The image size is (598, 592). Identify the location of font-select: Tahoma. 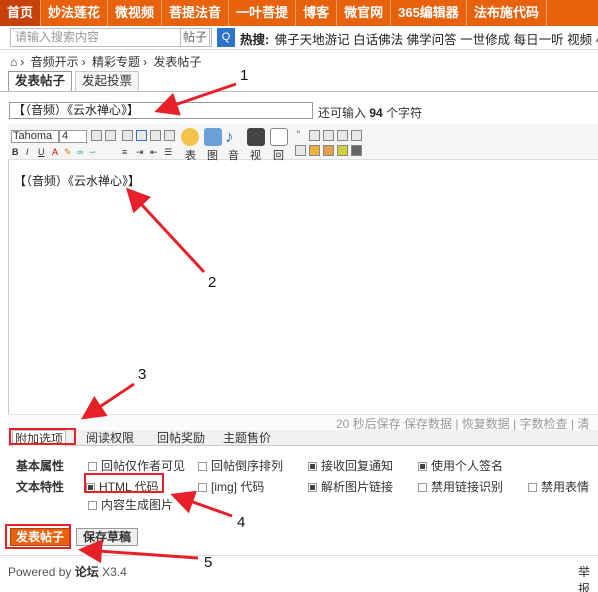
(35, 136).